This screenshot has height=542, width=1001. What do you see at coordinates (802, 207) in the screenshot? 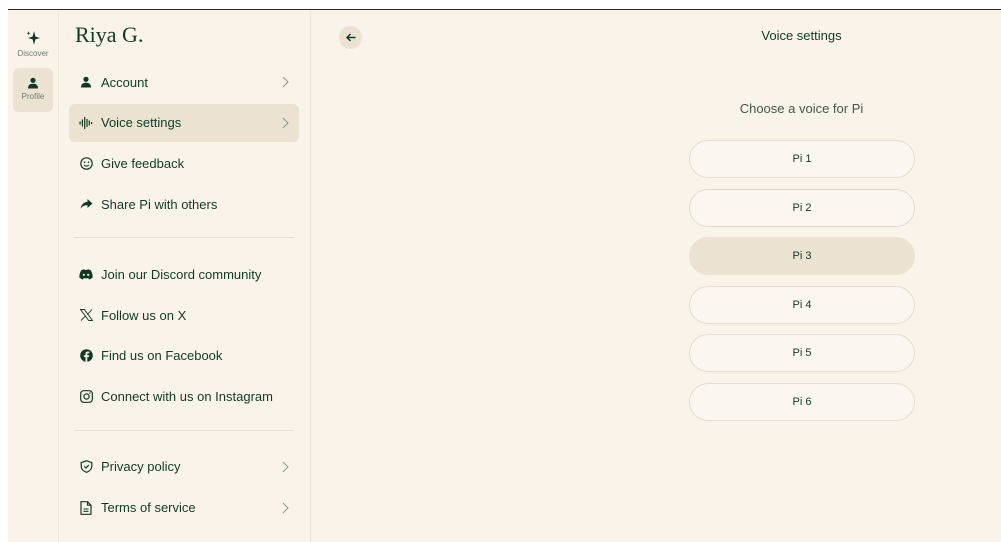
I see `voice-option-pi-2: Pi 2` at bounding box center [802, 207].